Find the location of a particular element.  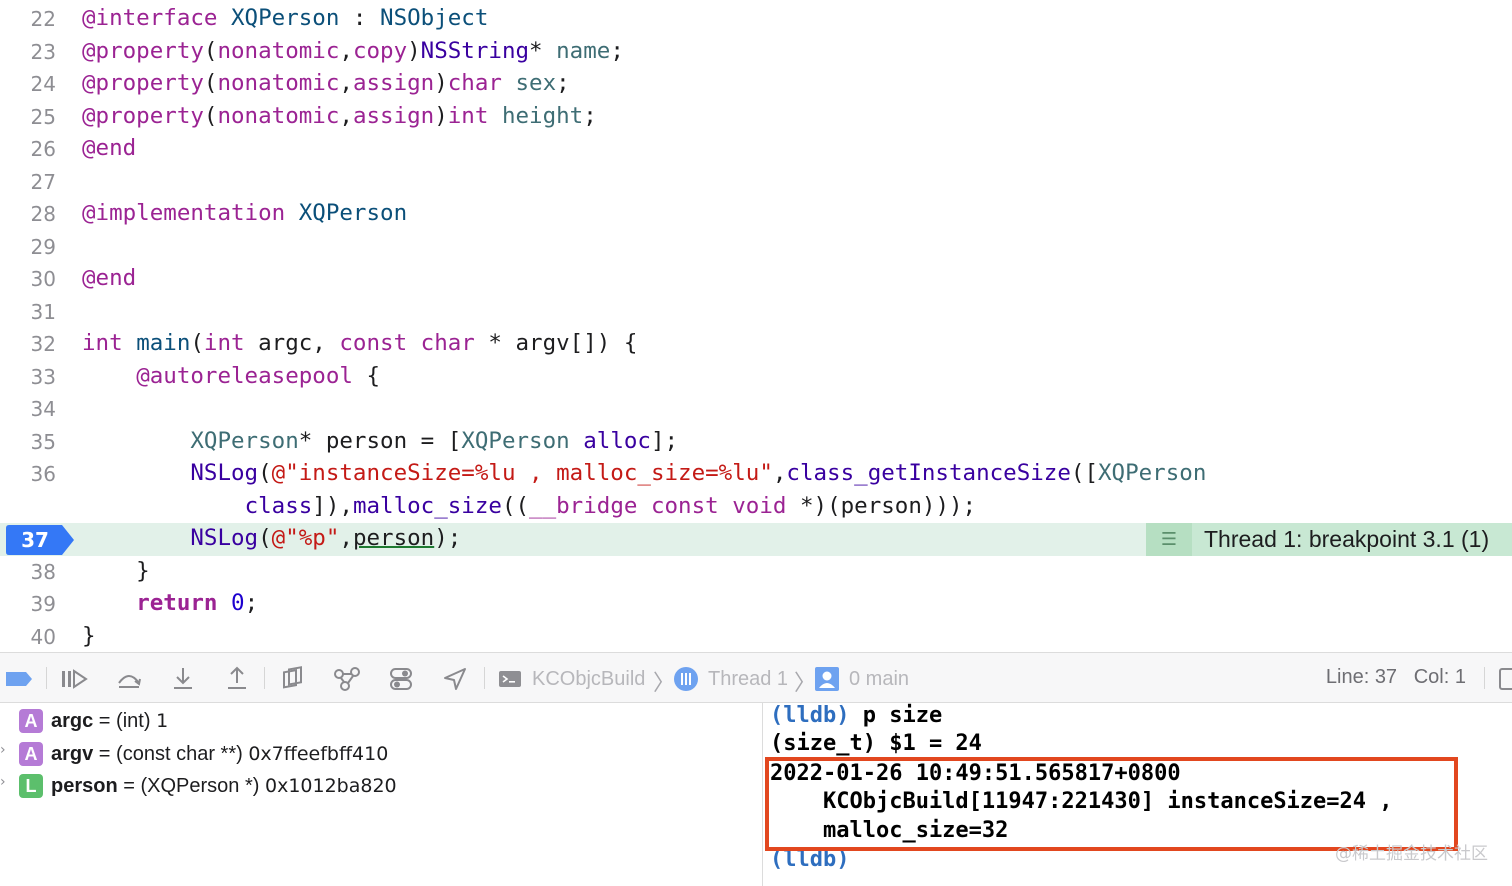

code-line: 35 XQPerson* person = [XQPerson alloc]; is located at coordinates (756, 442).